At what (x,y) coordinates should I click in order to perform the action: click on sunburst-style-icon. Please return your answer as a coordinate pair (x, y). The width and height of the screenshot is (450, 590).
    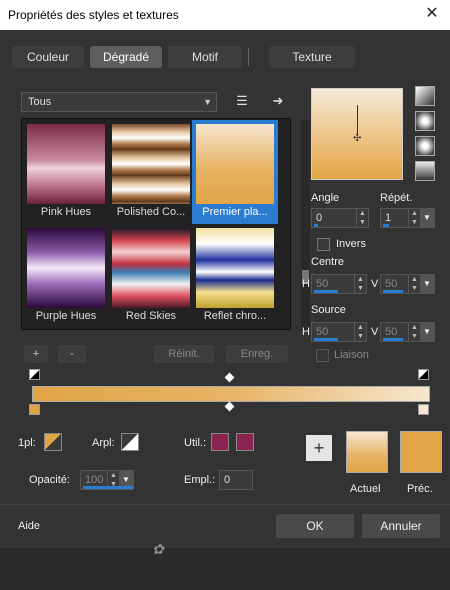
    Looking at the image, I should click on (425, 146).